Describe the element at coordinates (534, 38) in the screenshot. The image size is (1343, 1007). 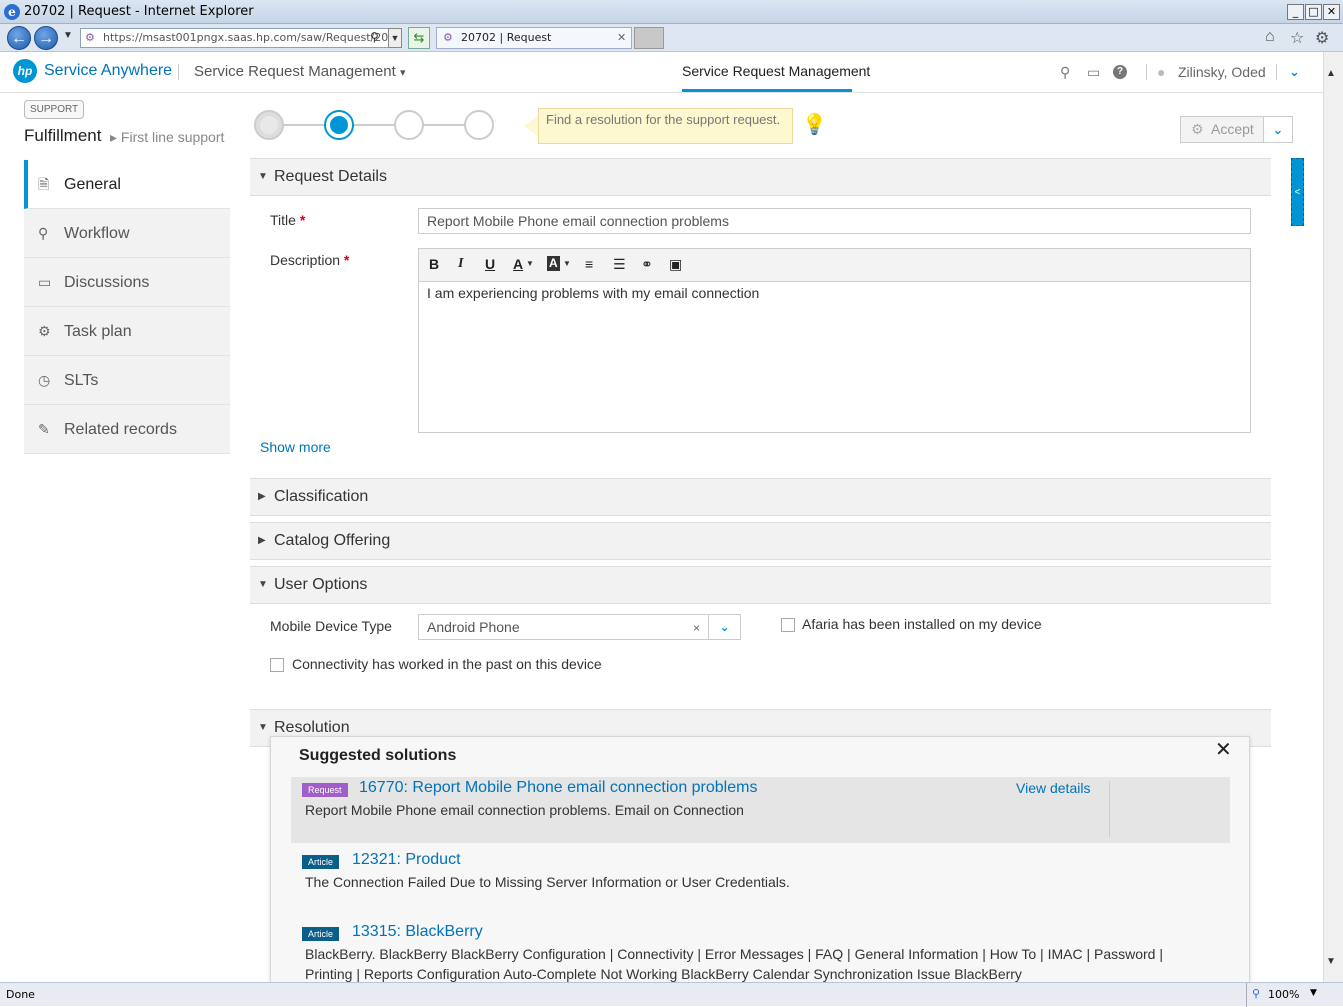
I see `browser-tab: ⚙ 20702 | Request ✕` at that location.